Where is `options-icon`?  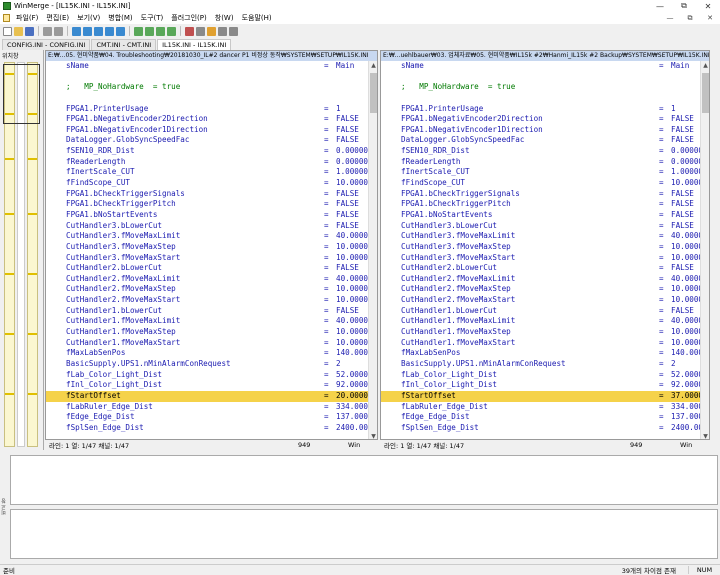
options-icon is located at coordinates (200, 31).